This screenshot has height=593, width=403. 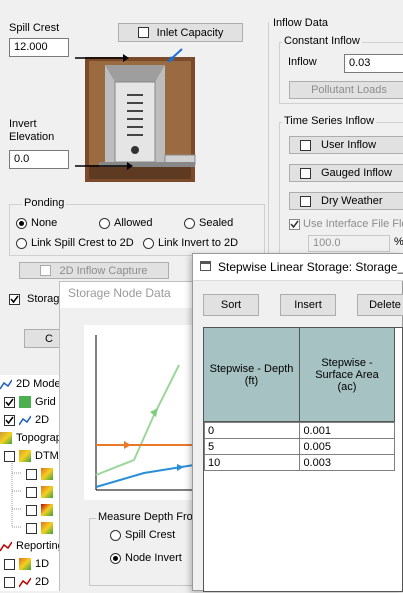 I want to click on raster-red-icon, so click(x=47, y=510).